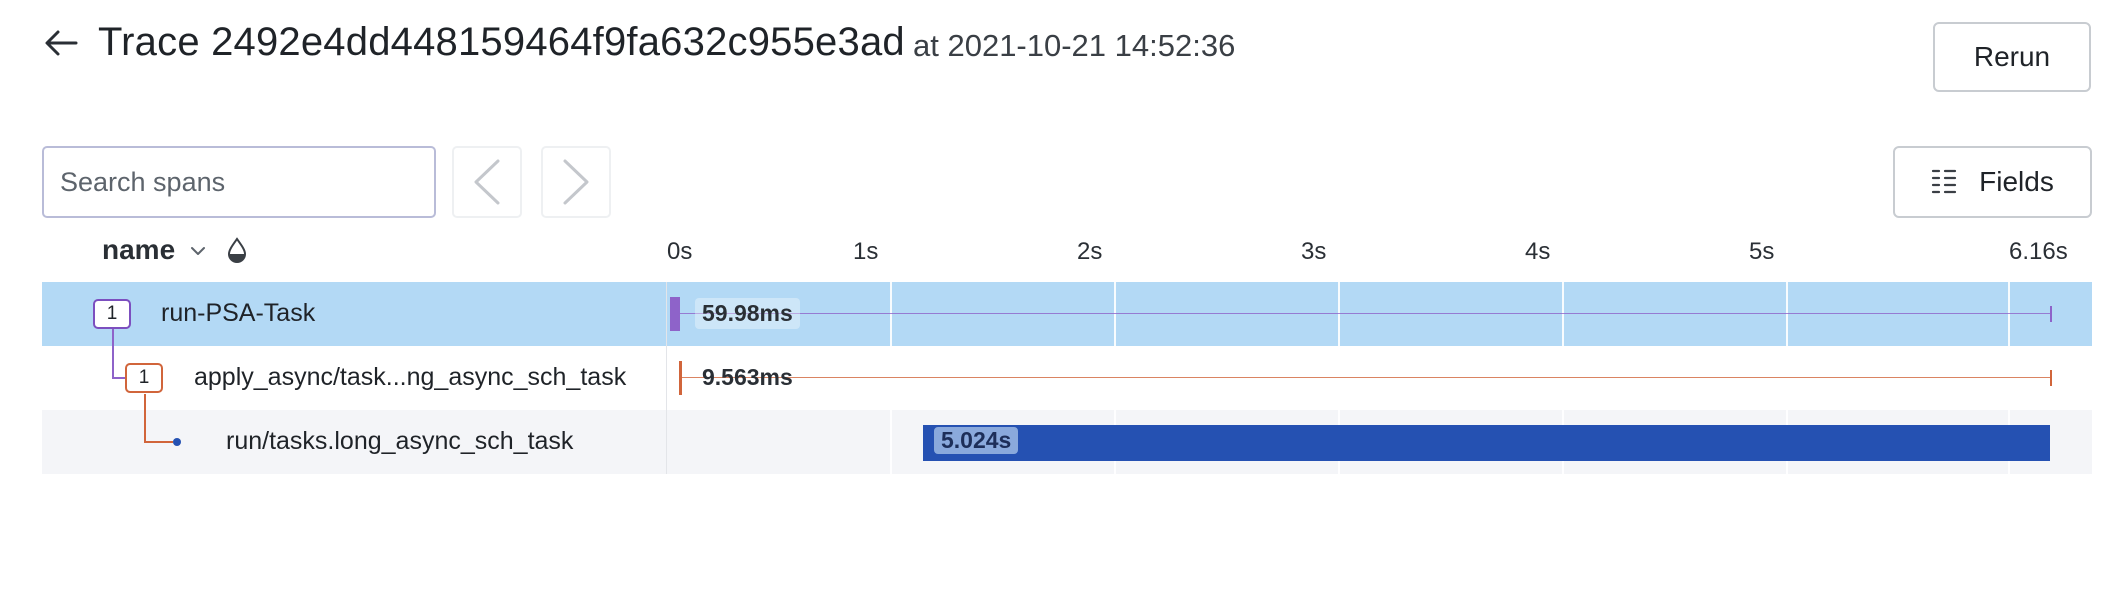 The width and height of the screenshot is (2128, 610). Describe the element at coordinates (1762, 251) in the screenshot. I see `timeline-tick-label: 5s` at that location.